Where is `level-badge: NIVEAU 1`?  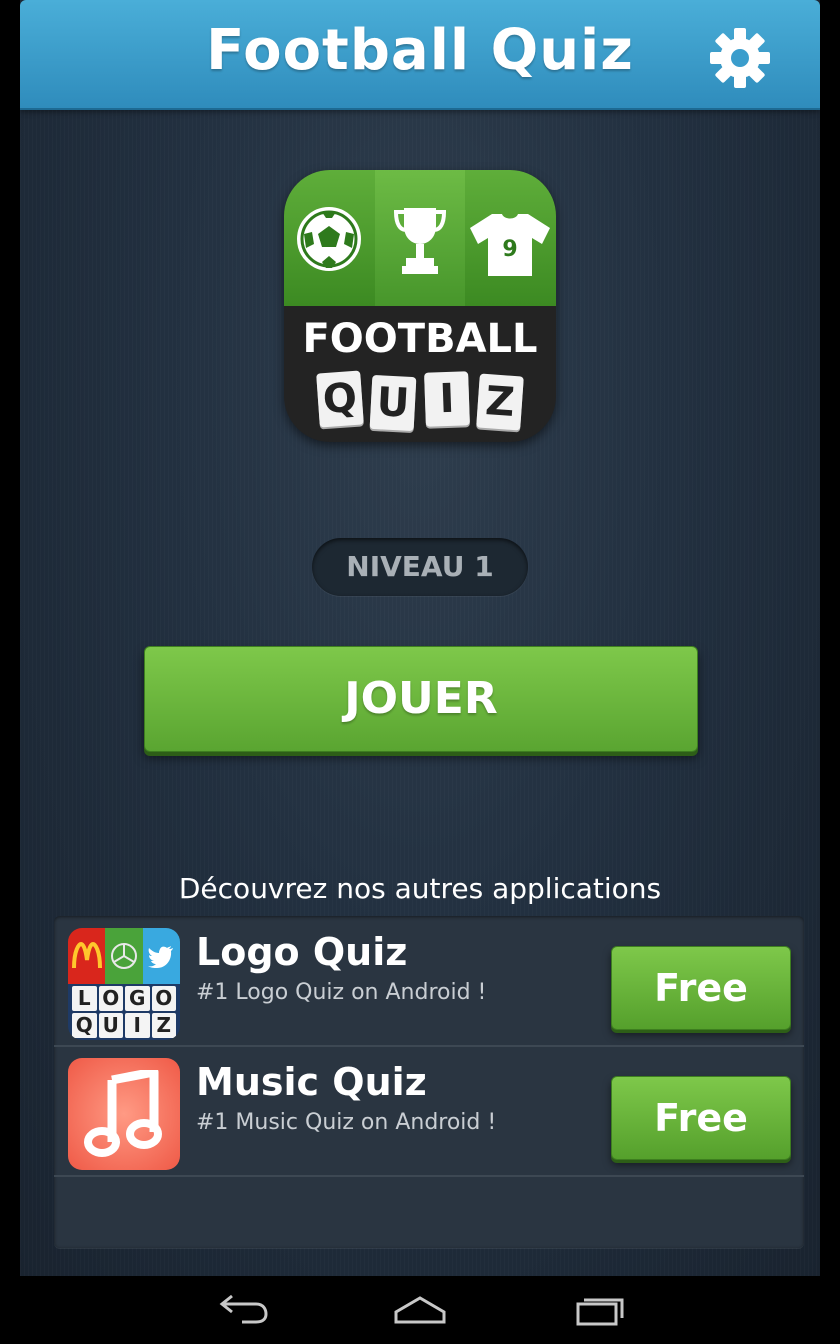 level-badge: NIVEAU 1 is located at coordinates (420, 567).